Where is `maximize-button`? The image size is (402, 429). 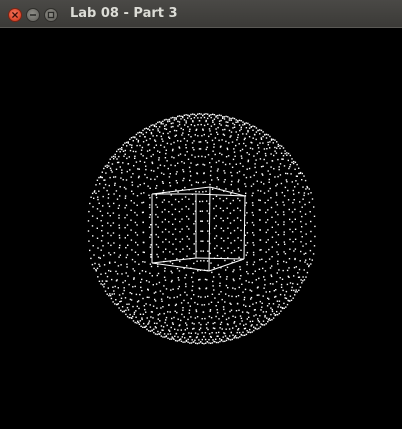 maximize-button is located at coordinates (51, 15).